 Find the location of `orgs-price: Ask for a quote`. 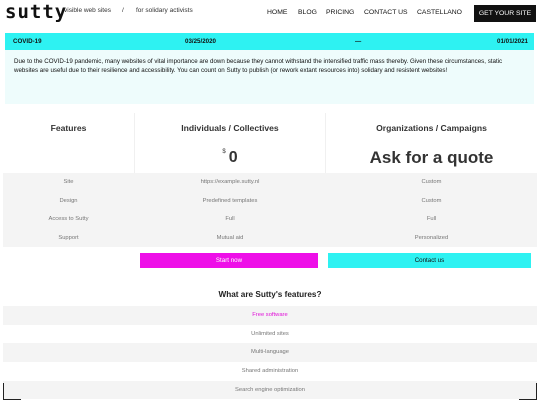

orgs-price: Ask for a quote is located at coordinates (431, 157).